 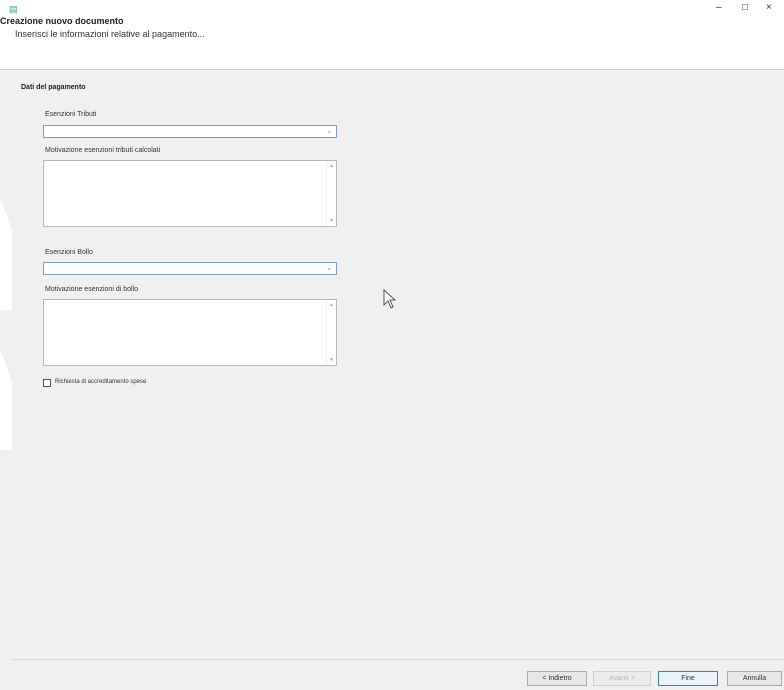 What do you see at coordinates (53, 87) in the screenshot?
I see `section-title: Dati del pagamento` at bounding box center [53, 87].